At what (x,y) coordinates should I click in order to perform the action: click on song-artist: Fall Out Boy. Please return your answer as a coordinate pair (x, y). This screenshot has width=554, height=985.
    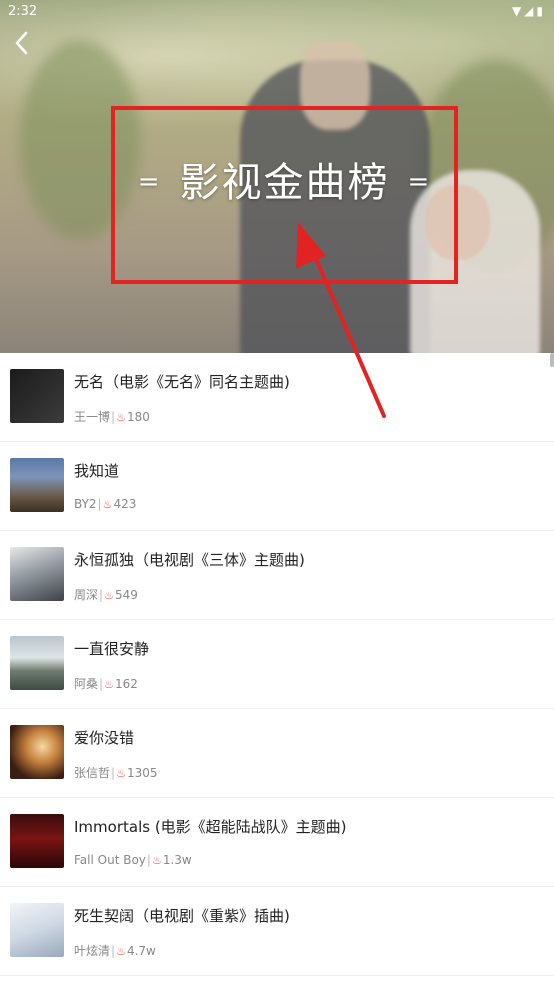
    Looking at the image, I should click on (110, 860).